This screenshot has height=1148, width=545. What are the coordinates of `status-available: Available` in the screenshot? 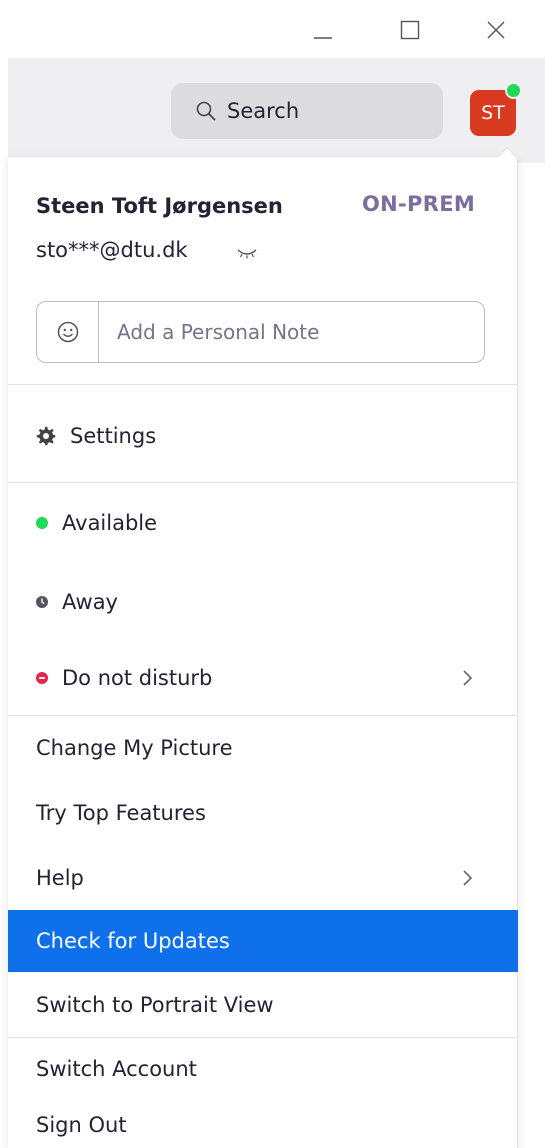 It's located at (263, 523).